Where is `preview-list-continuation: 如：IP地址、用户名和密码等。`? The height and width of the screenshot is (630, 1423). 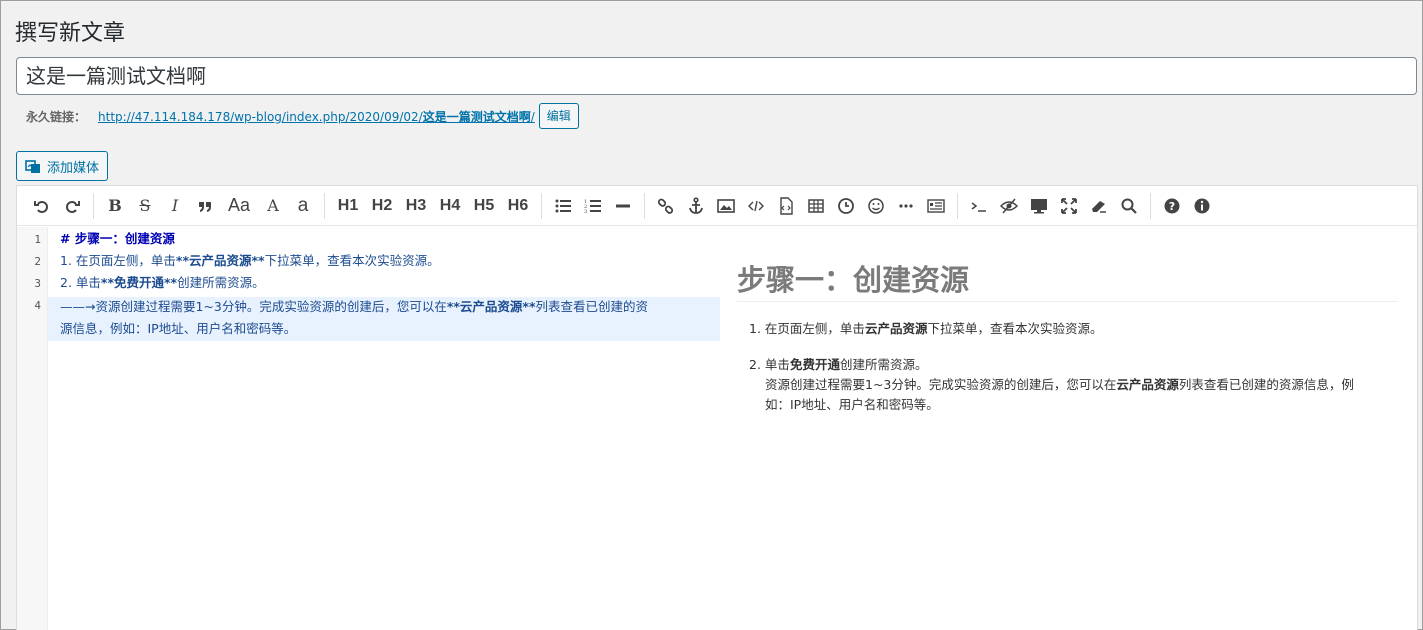 preview-list-continuation: 如：IP地址、用户名和密码等。 is located at coordinates (852, 405).